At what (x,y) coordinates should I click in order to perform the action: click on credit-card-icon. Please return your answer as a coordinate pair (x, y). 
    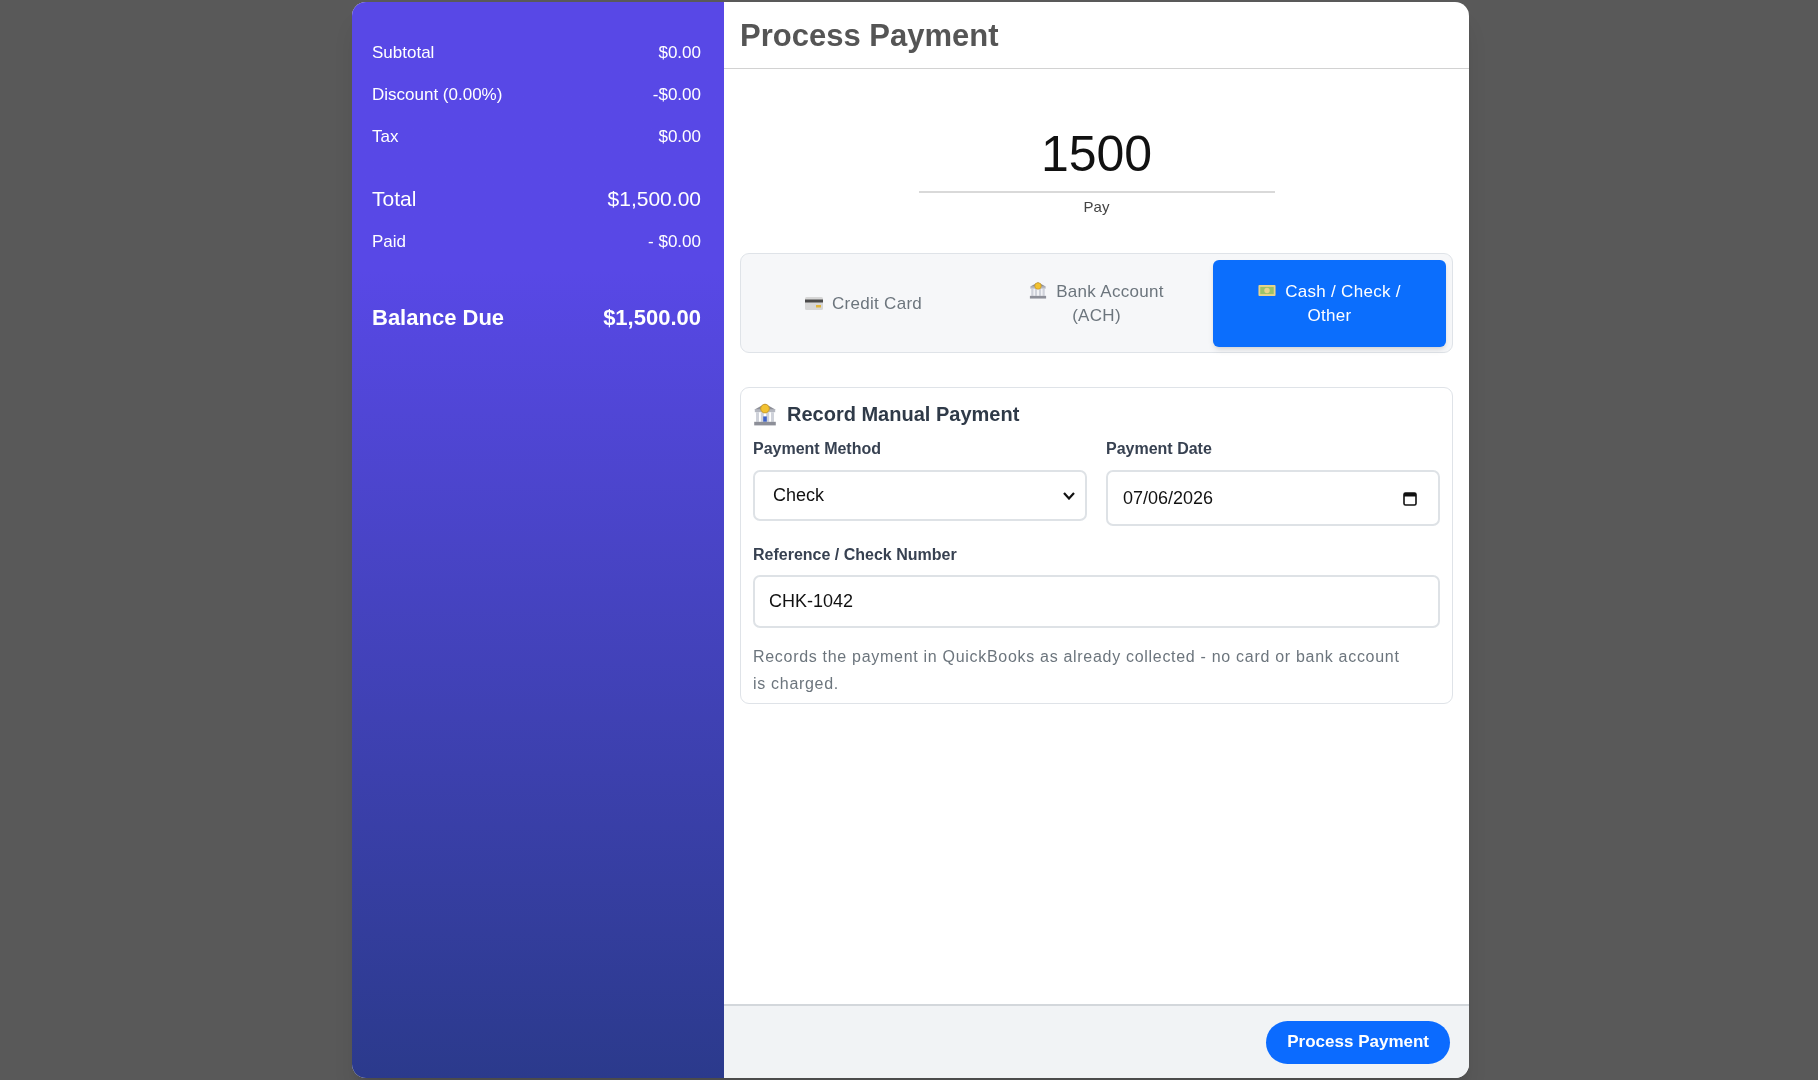
    Looking at the image, I should click on (813, 303).